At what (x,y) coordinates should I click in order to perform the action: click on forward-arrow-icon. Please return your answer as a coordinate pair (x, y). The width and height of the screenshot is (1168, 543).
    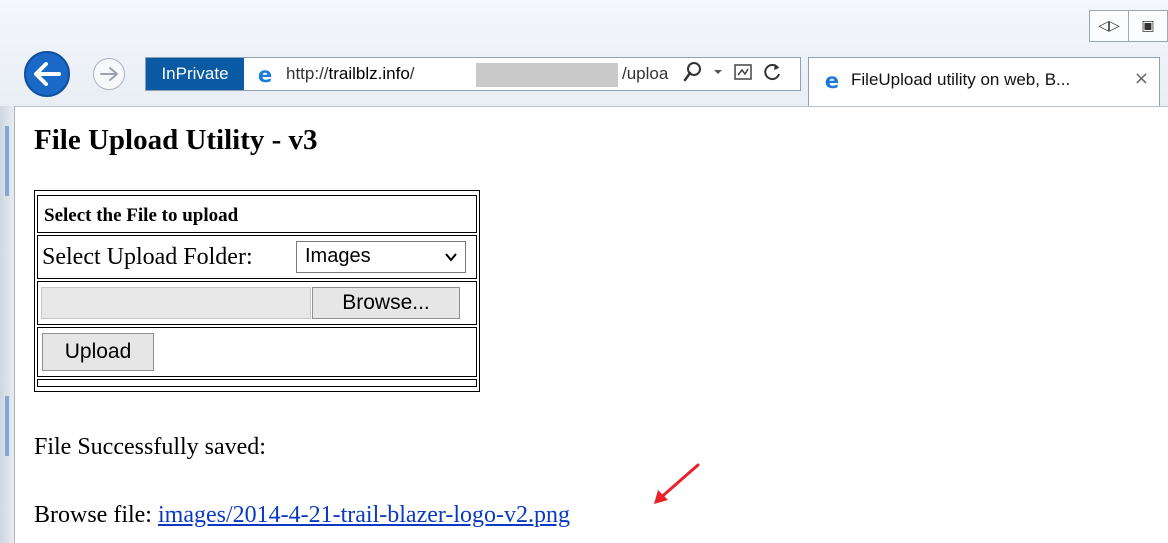
    Looking at the image, I should click on (109, 74).